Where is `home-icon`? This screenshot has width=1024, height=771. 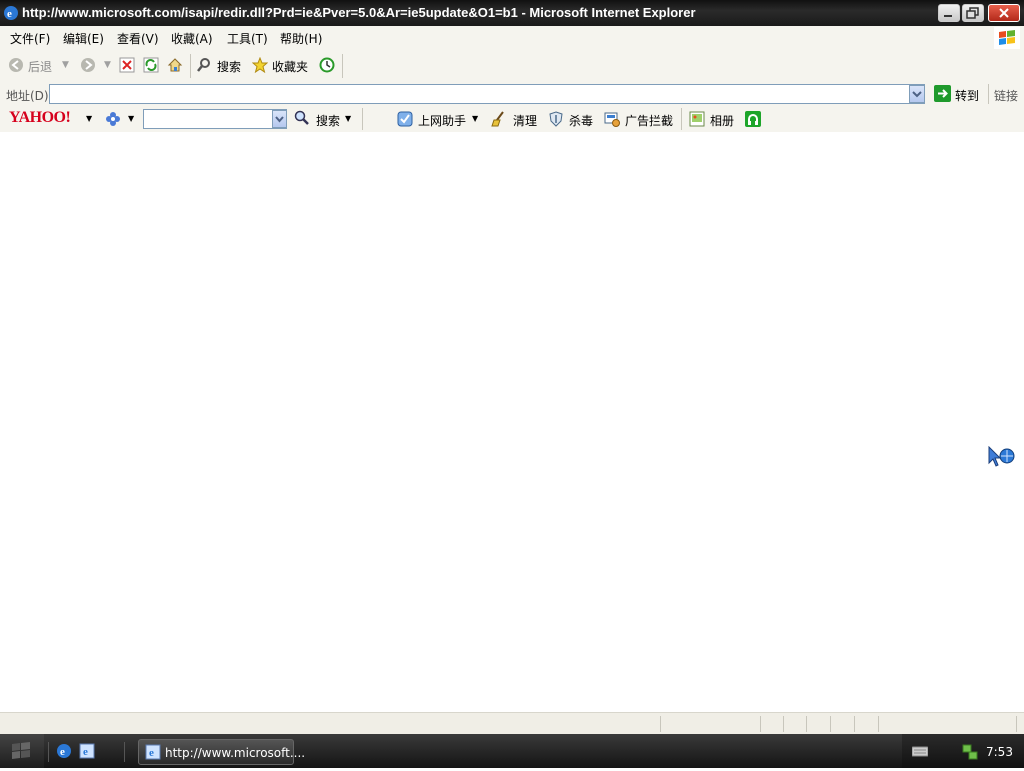 home-icon is located at coordinates (175, 65).